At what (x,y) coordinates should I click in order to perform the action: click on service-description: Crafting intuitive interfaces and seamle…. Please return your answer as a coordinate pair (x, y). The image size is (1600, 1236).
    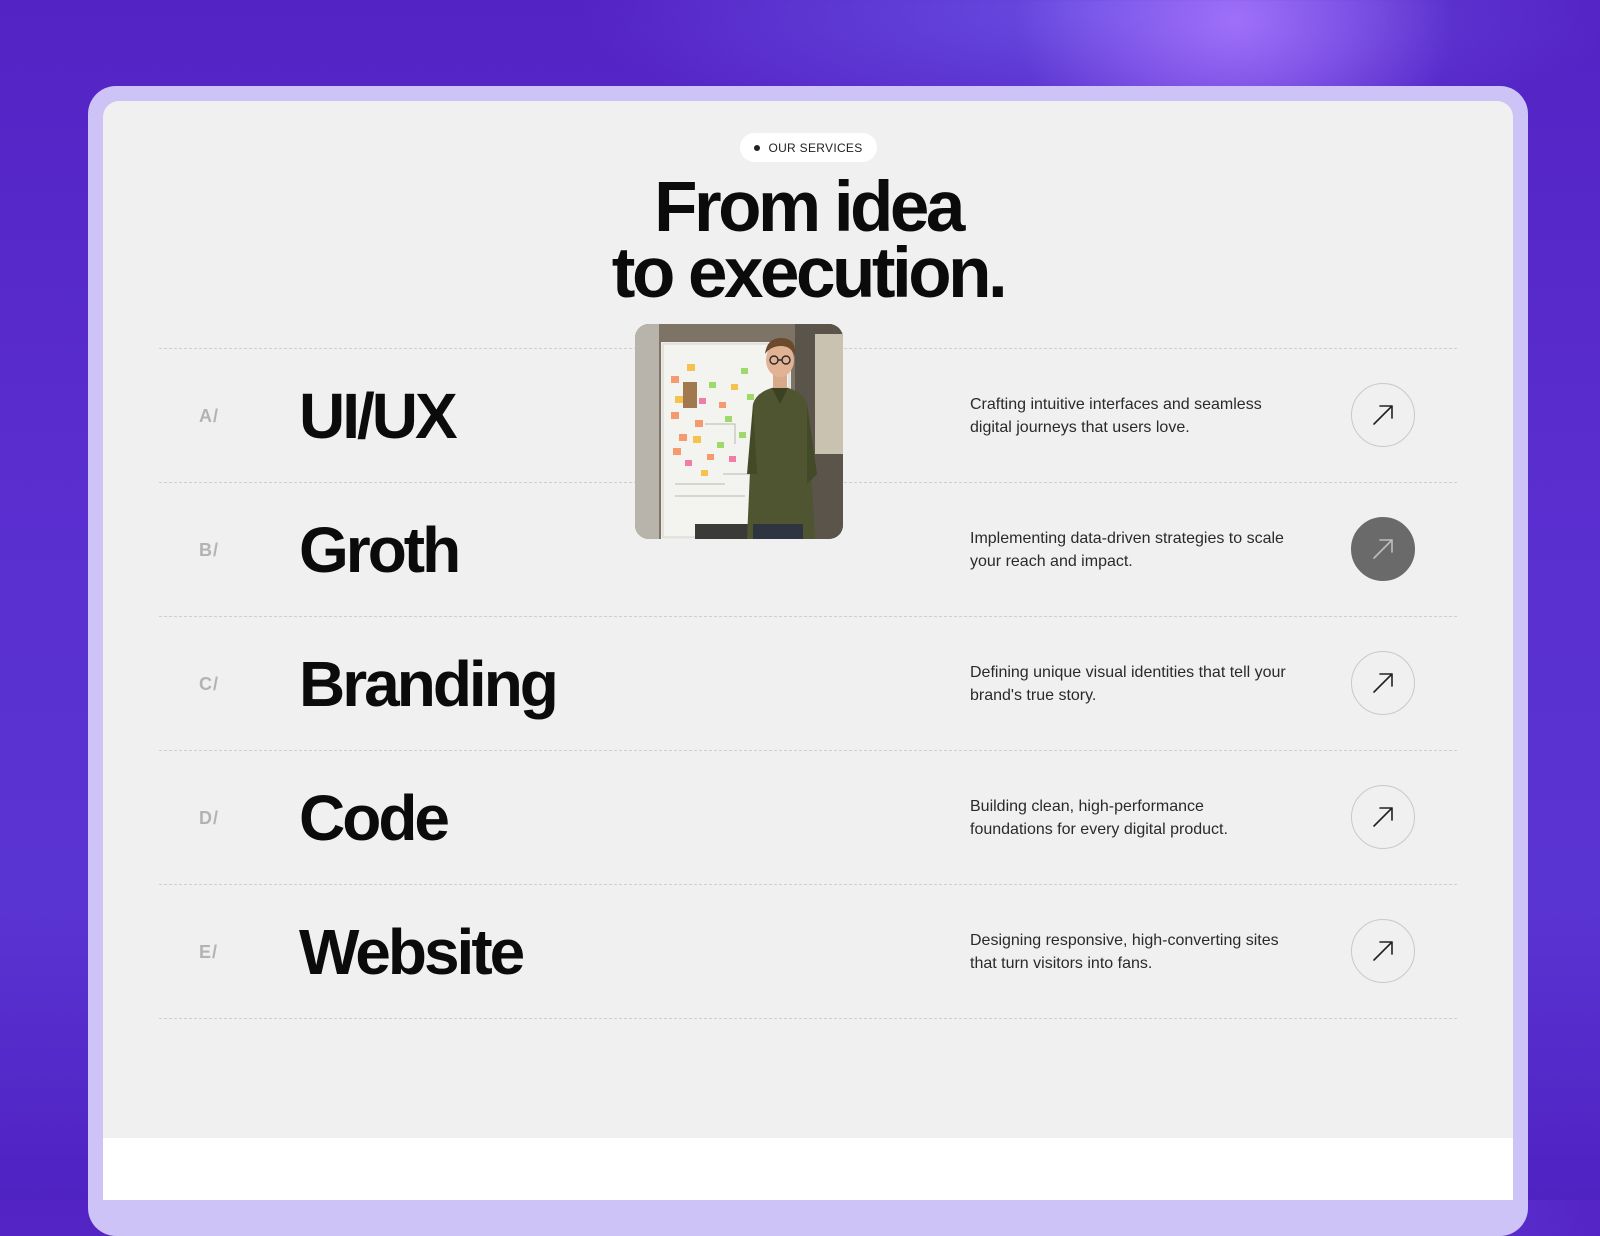
    Looking at the image, I should click on (1116, 416).